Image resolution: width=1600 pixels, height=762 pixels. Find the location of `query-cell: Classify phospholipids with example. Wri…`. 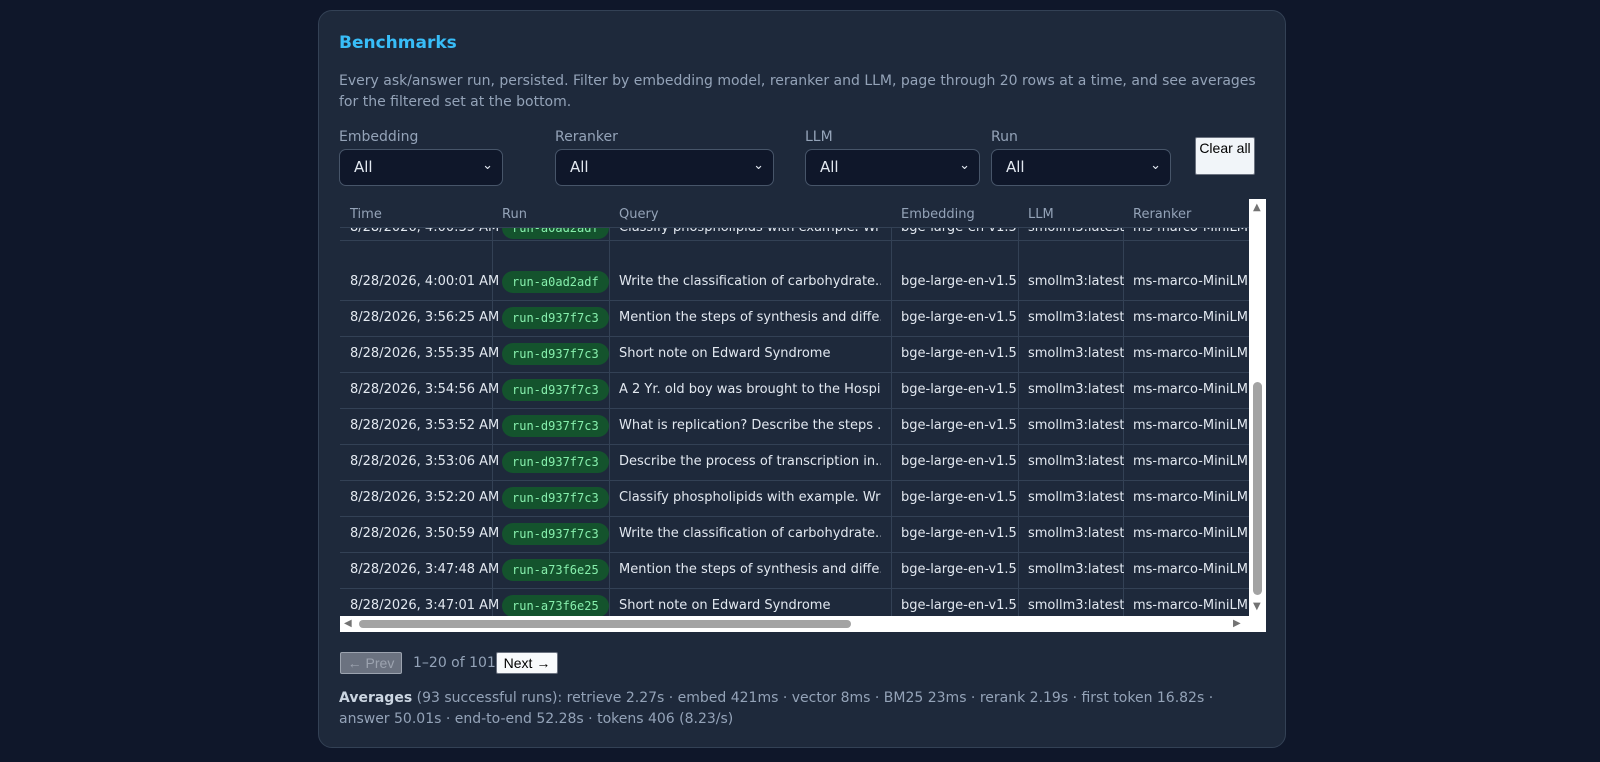

query-cell: Classify phospholipids with example. Wri… is located at coordinates (750, 497).